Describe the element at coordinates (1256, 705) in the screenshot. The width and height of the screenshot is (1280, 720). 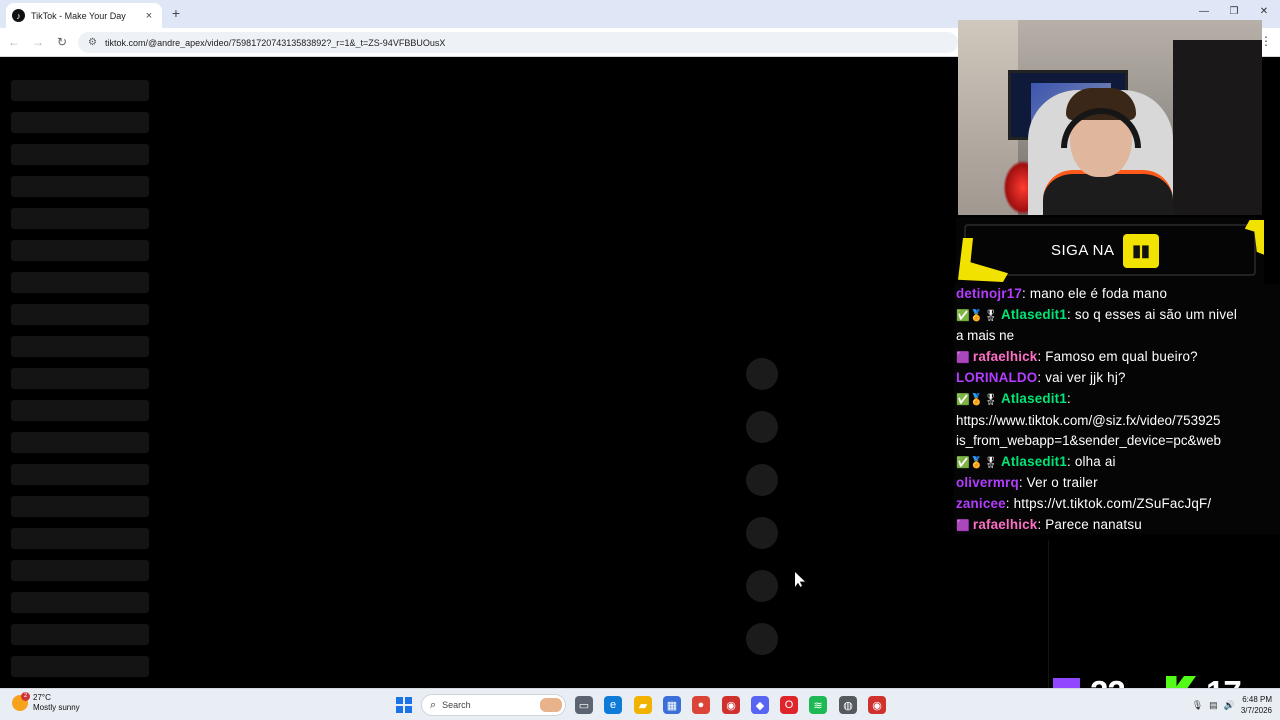
I see `clock: 6:48 PM 3/7/2026` at that location.